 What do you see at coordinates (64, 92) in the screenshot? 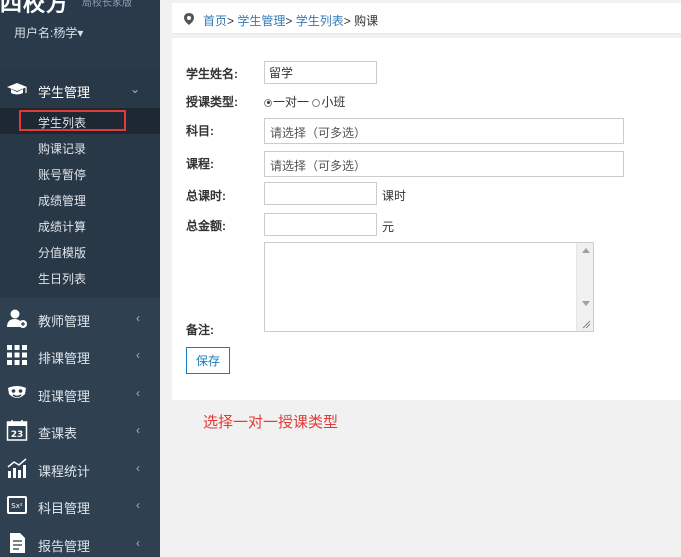
I see `menu-student-management-label: 学生管理` at bounding box center [64, 92].